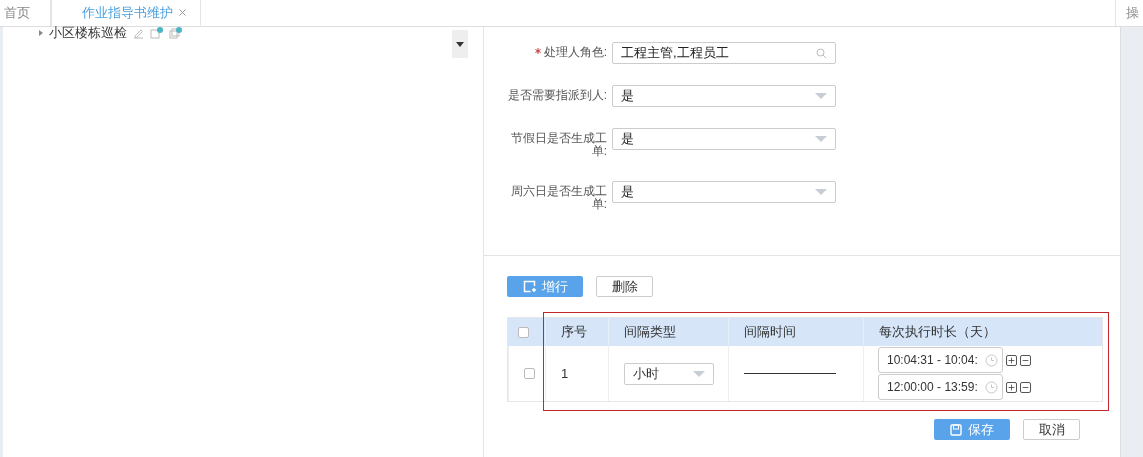 The image size is (1143, 457). What do you see at coordinates (668, 332) in the screenshot?
I see `column-header: 间隔类型` at bounding box center [668, 332].